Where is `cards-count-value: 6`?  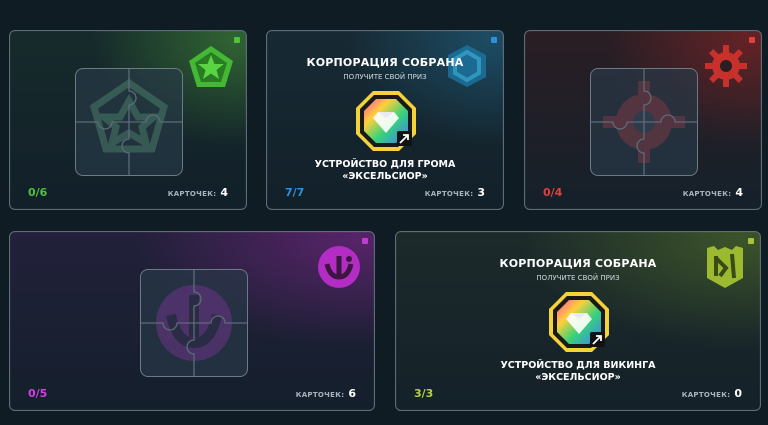
cards-count-value: 6 is located at coordinates (352, 393).